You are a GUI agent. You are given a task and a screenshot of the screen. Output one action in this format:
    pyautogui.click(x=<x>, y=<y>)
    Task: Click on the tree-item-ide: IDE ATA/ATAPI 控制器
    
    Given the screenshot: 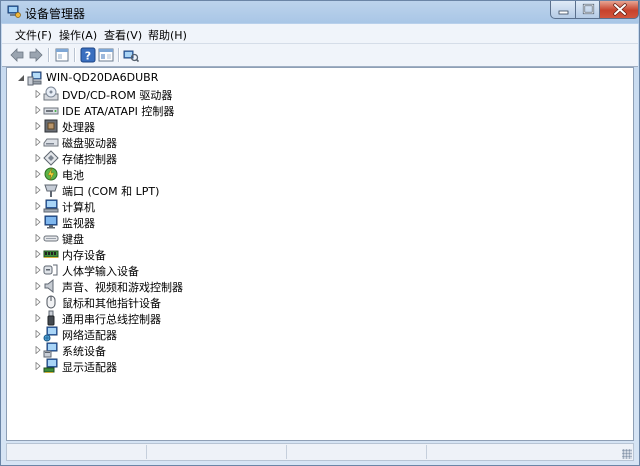 What is the action you would take?
    pyautogui.click(x=207, y=110)
    